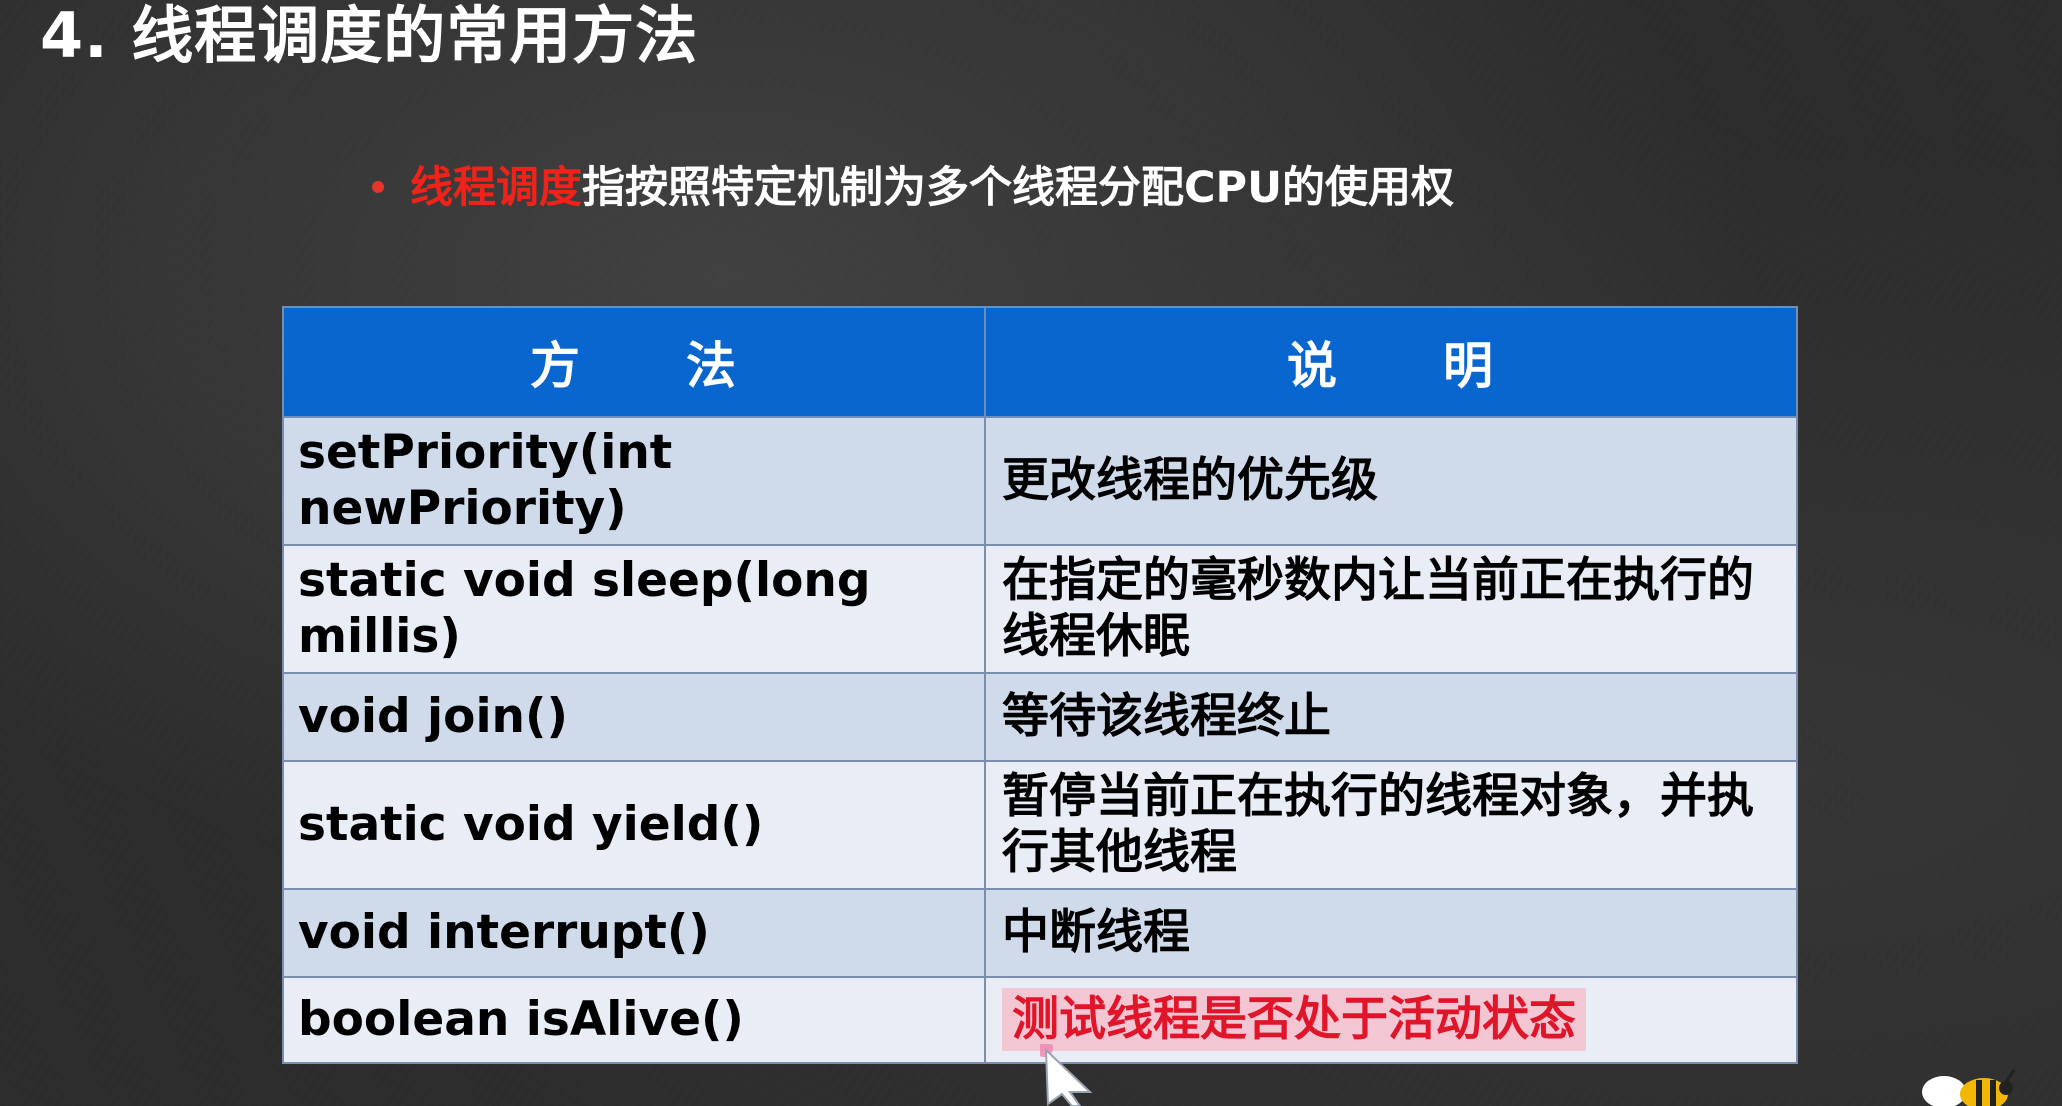  I want to click on table-row: setPriority(int newPriority) 更改线程的优先级, so click(1040, 481).